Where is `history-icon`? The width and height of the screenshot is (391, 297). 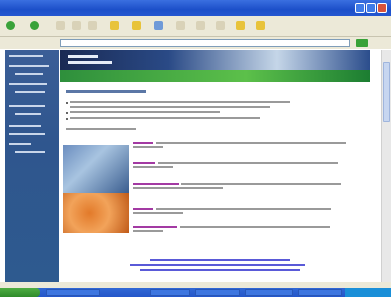 history-icon is located at coordinates (158, 25).